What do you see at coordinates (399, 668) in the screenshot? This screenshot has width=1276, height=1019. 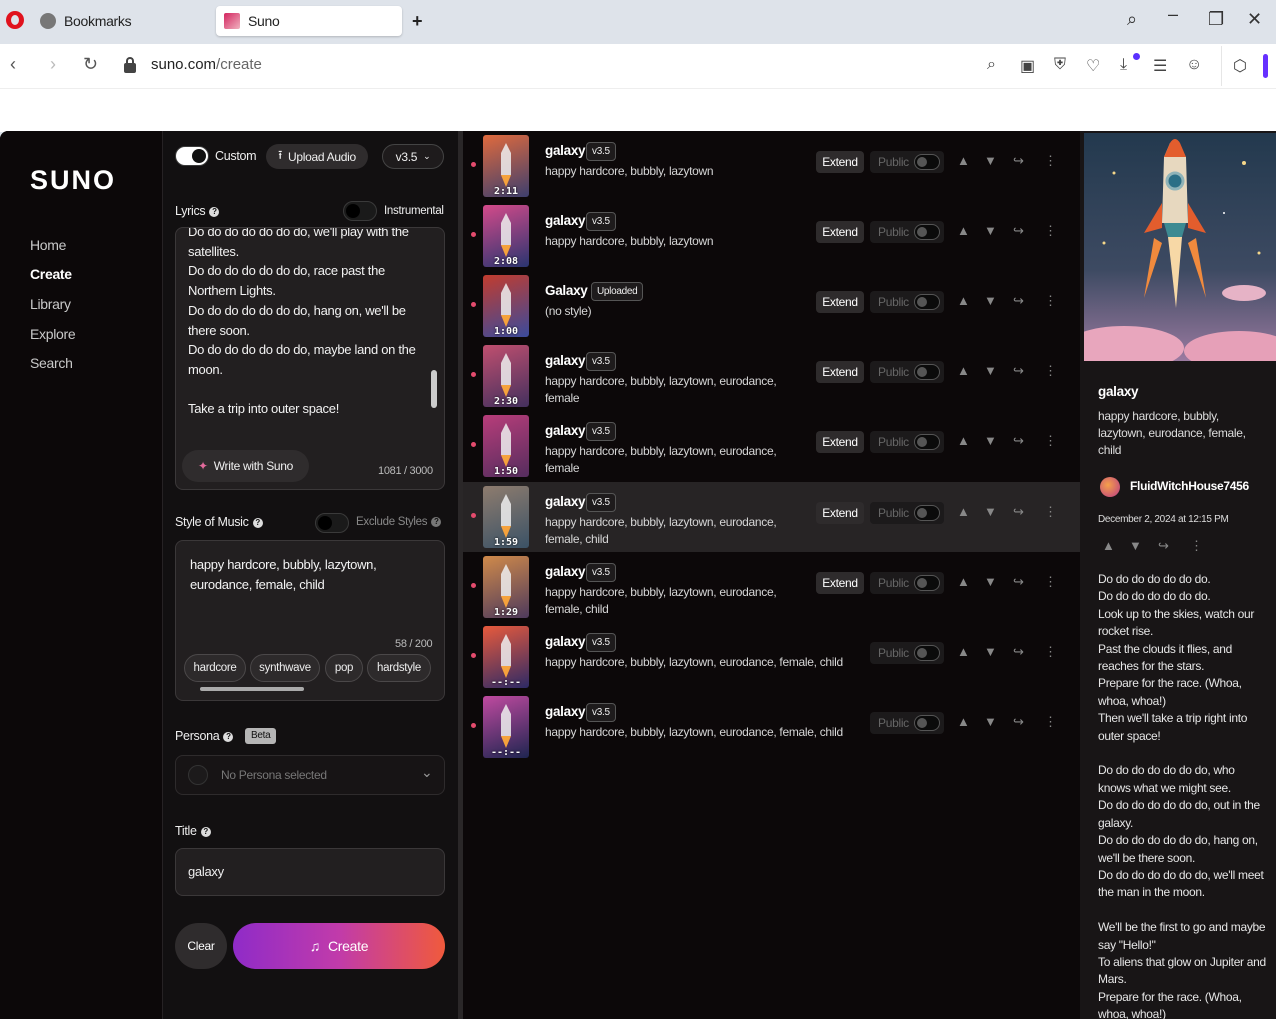 I see `style-chip-hardstyle: hardstyle` at bounding box center [399, 668].